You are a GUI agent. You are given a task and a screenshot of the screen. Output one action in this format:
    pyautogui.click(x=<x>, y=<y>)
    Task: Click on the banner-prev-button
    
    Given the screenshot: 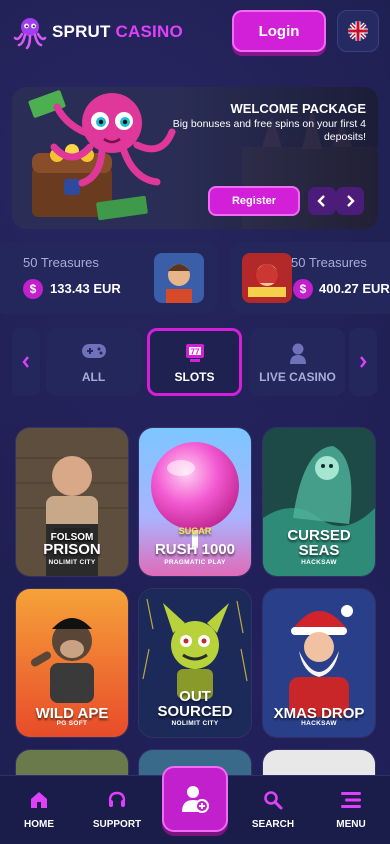 What is the action you would take?
    pyautogui.click(x=322, y=201)
    